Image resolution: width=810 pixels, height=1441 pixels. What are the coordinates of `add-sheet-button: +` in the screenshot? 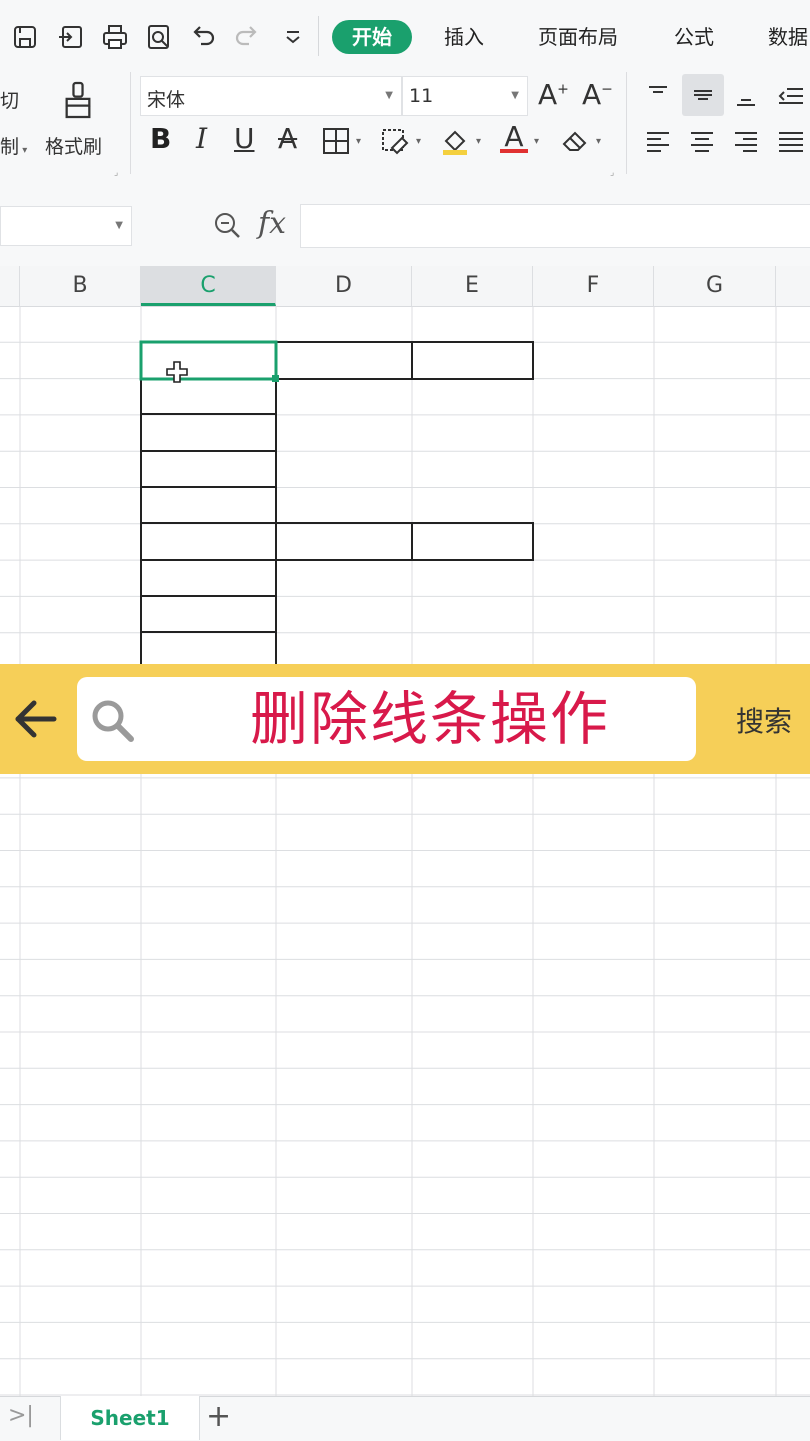 It's located at (218, 1416).